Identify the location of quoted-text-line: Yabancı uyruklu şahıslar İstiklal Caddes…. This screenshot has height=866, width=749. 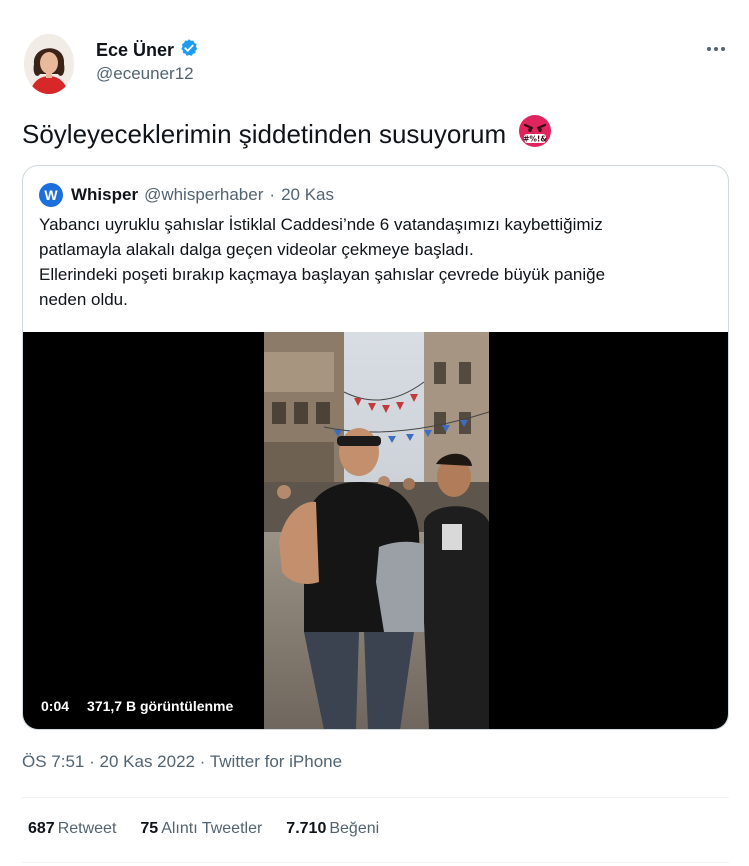
(321, 224).